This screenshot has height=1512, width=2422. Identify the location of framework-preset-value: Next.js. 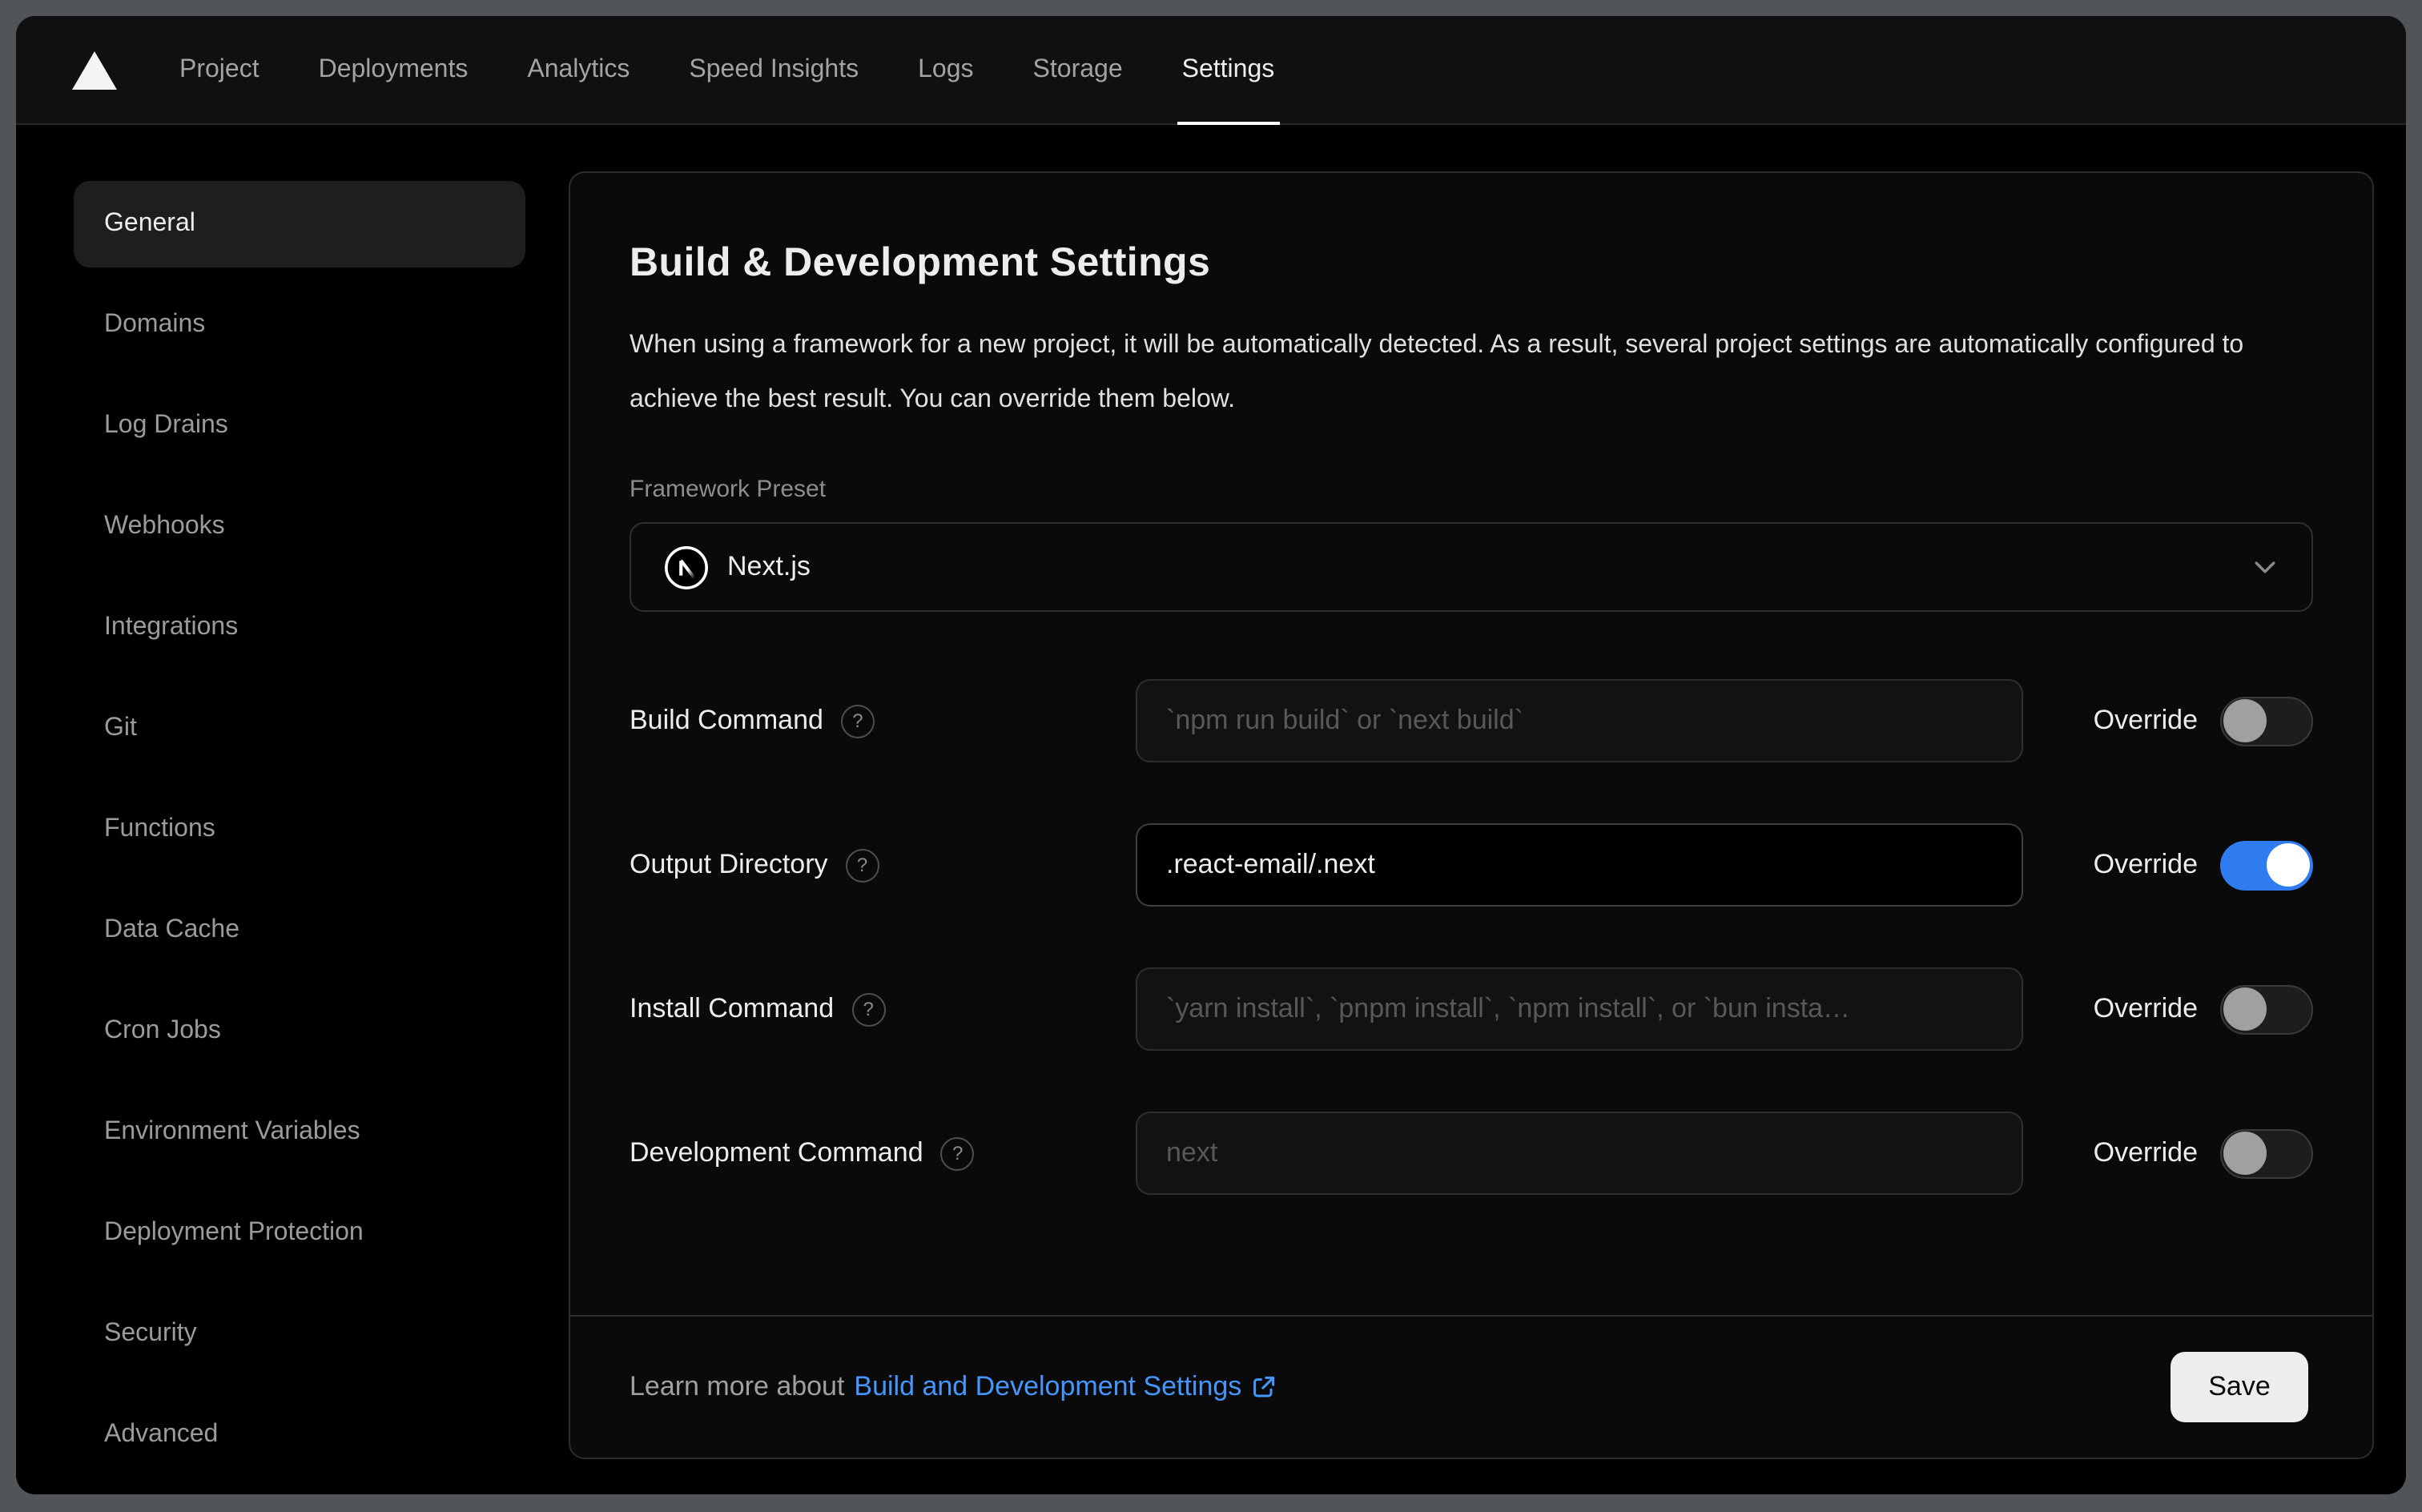
(769, 566).